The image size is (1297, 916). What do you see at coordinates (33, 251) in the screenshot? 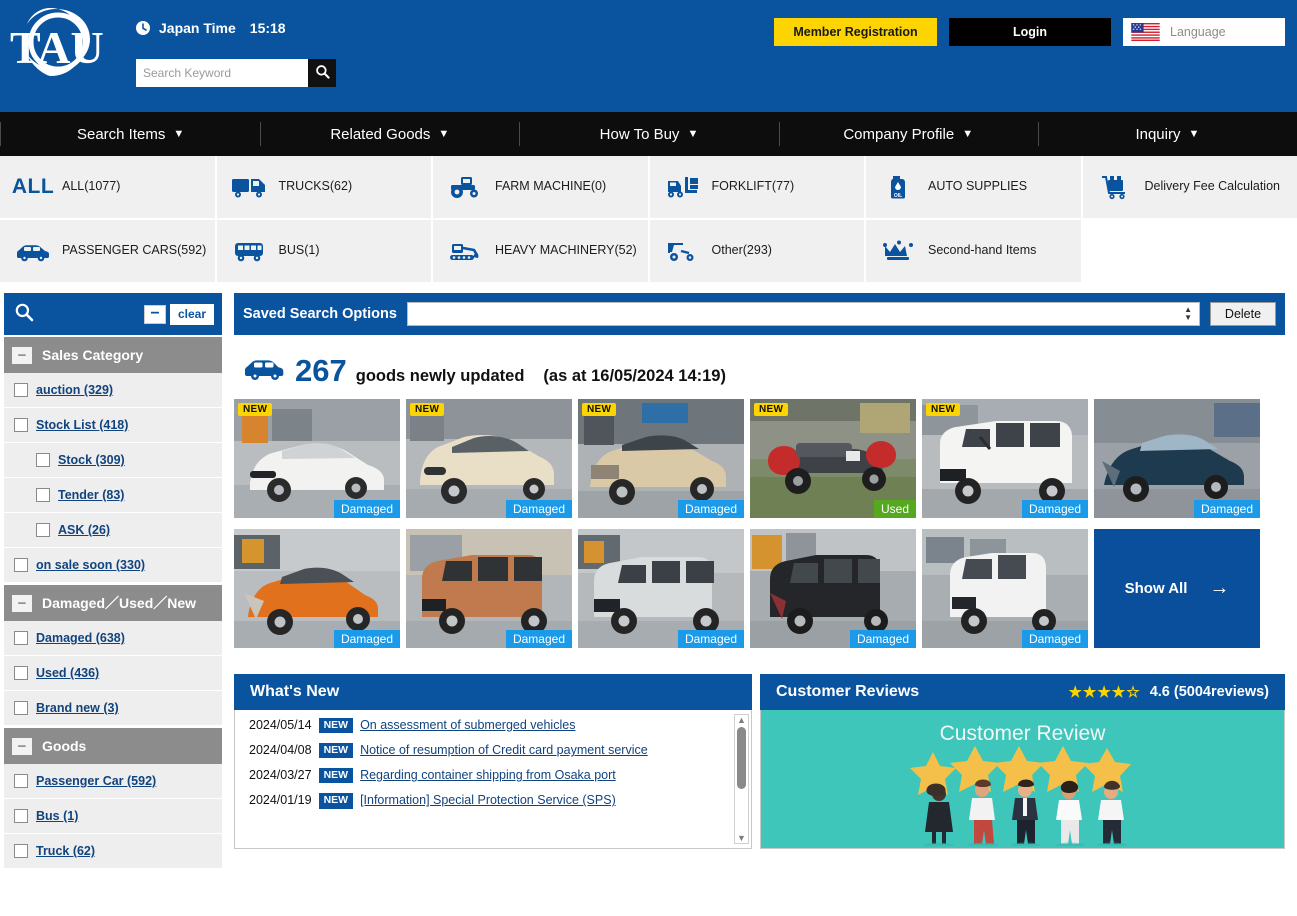
I see `car-icon` at bounding box center [33, 251].